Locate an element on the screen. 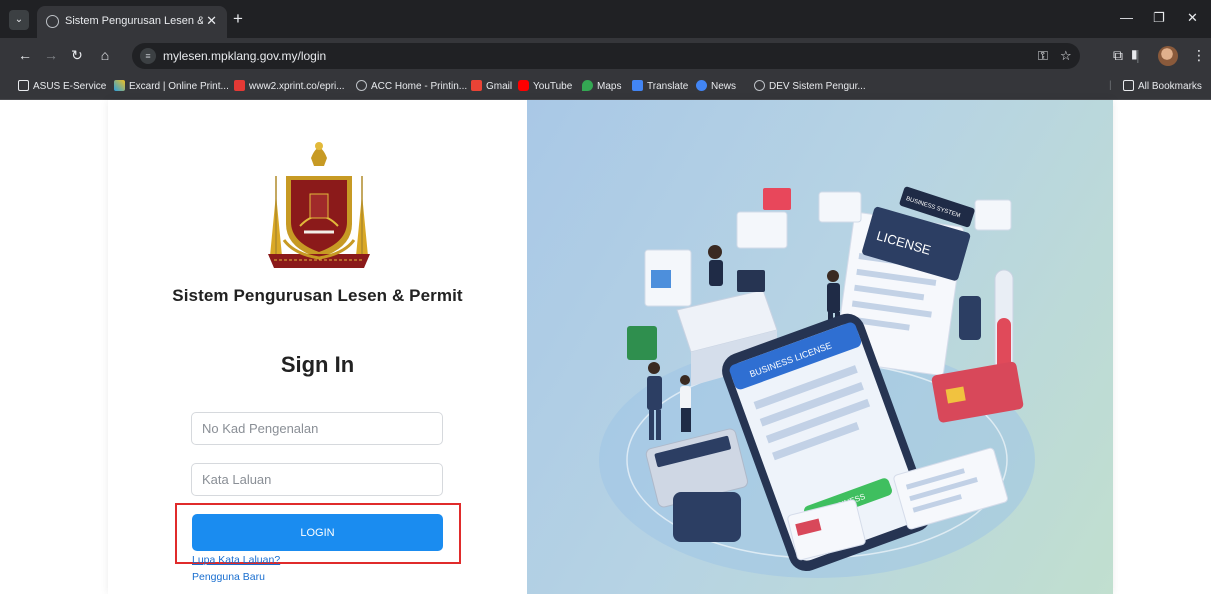 The width and height of the screenshot is (1211, 594). council-crest-logo is located at coordinates (319, 205).